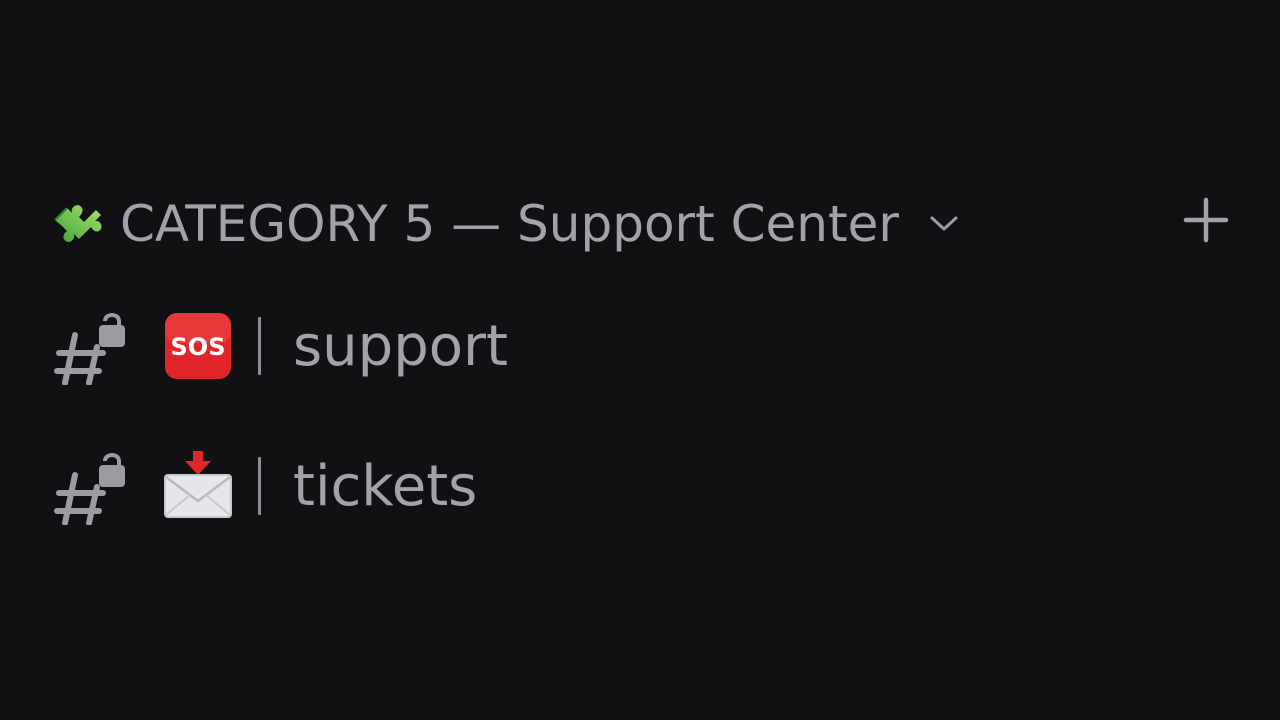 The height and width of the screenshot is (720, 1280). I want to click on category-header: CATEGORY 5 — Support Center, so click(648, 224).